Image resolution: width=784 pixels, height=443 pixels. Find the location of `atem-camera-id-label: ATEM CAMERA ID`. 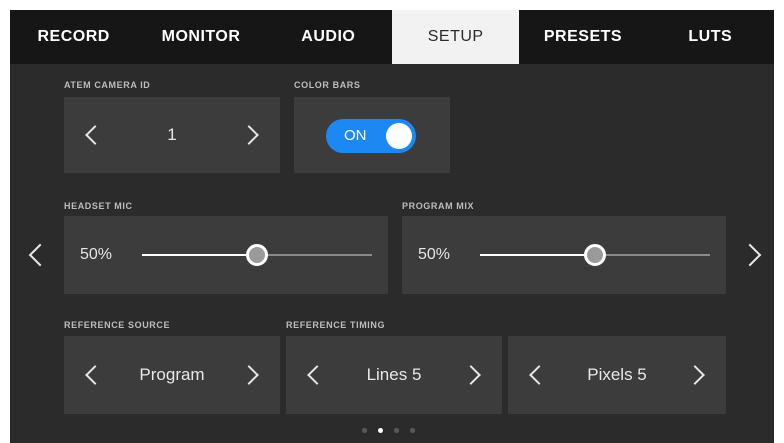

atem-camera-id-label: ATEM CAMERA ID is located at coordinates (107, 85).